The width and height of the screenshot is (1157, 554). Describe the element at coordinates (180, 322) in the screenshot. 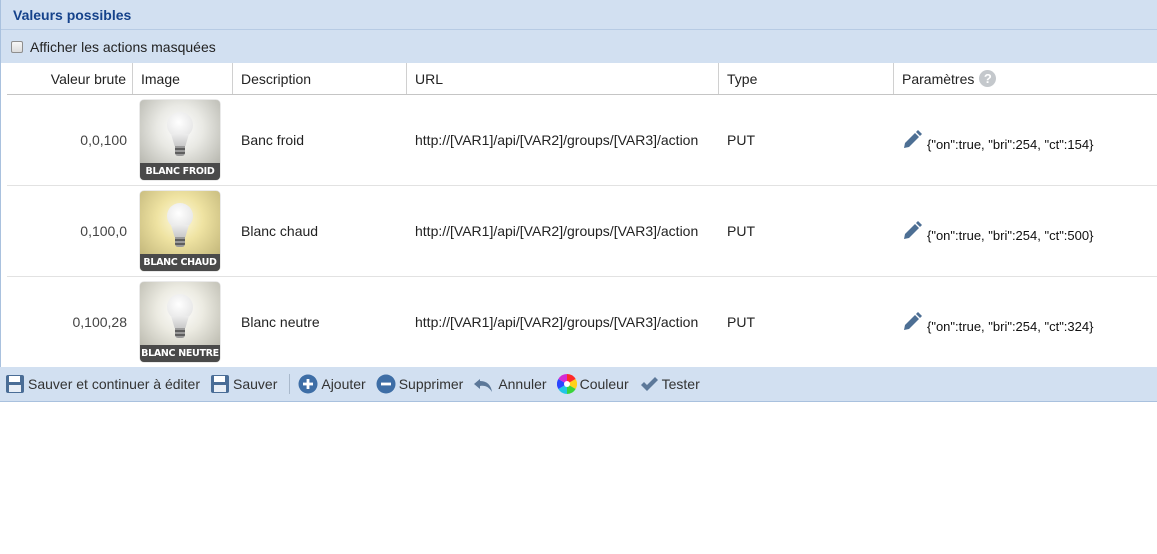

I see `bulb-image: BLANC NEUTRE` at that location.